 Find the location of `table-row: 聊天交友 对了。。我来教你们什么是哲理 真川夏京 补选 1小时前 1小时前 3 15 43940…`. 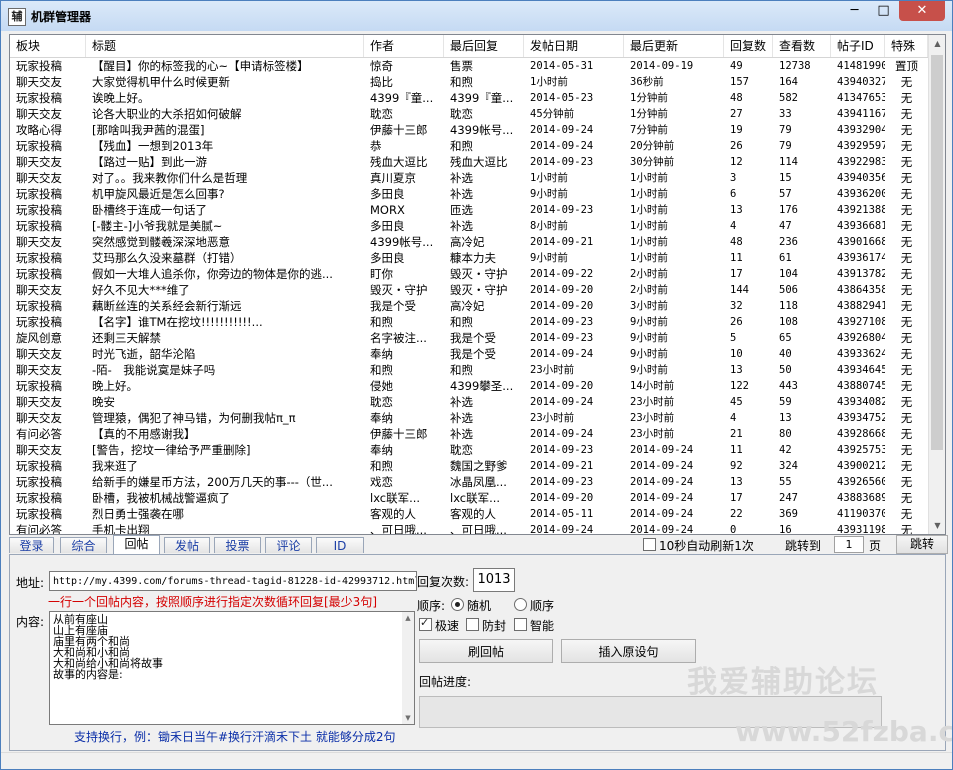

table-row: 聊天交友 对了。。我来教你们什么是哲理 真川夏京 补选 1小时前 1小时前 3 15 43940… is located at coordinates (469, 178).